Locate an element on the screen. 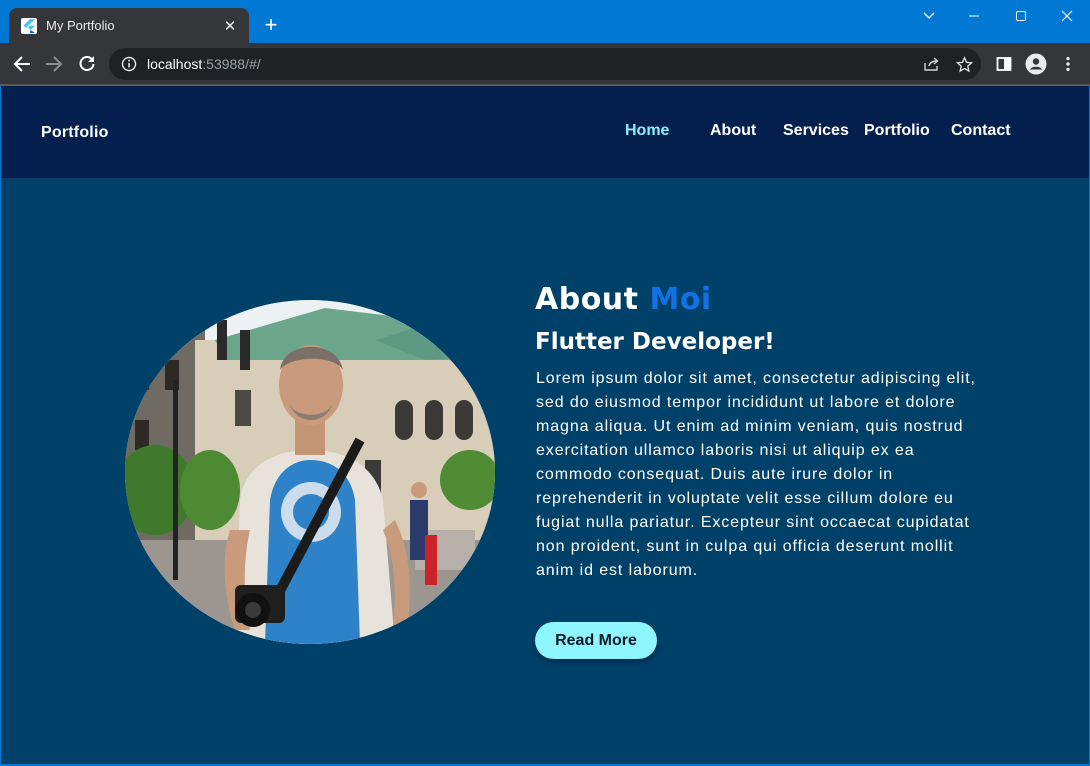 Image resolution: width=1090 pixels, height=766 pixels. about-heading: About Moi is located at coordinates (623, 299).